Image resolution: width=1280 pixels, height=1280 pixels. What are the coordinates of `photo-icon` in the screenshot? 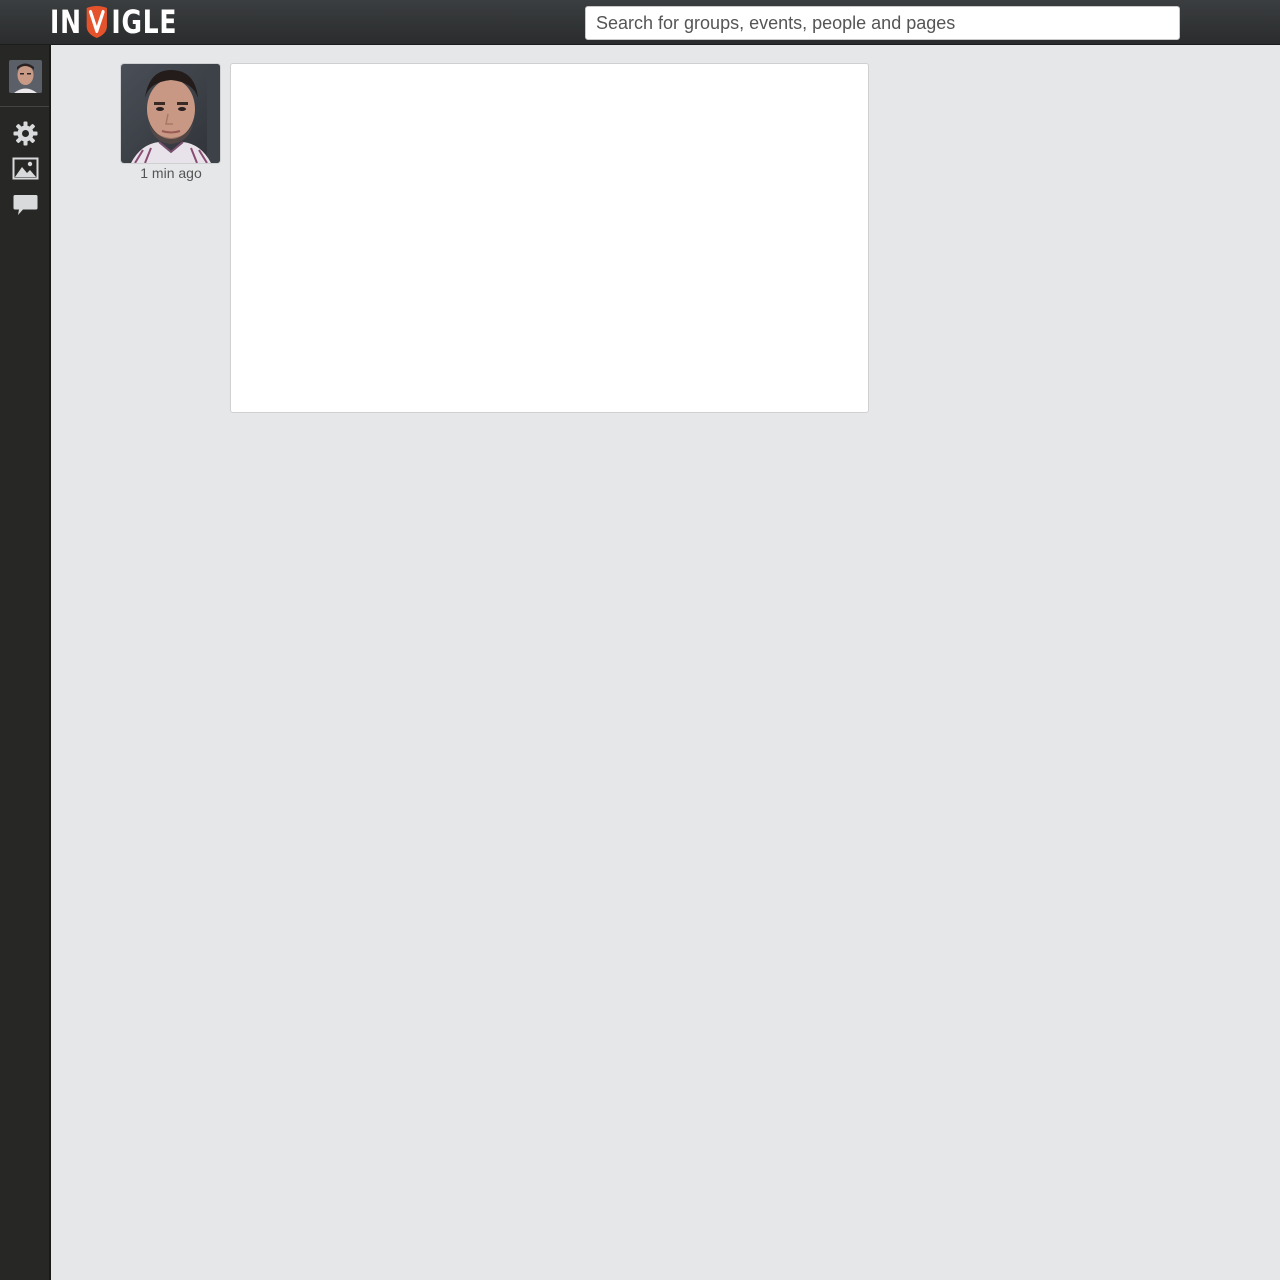 It's located at (25, 168).